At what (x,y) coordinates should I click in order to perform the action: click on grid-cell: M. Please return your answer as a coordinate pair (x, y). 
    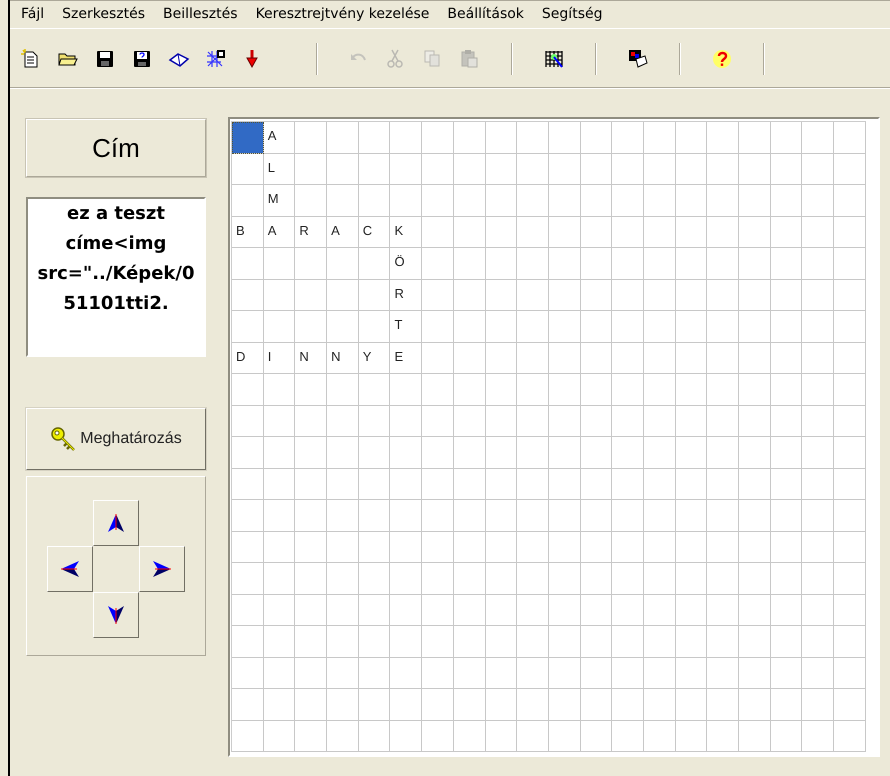
    Looking at the image, I should click on (280, 200).